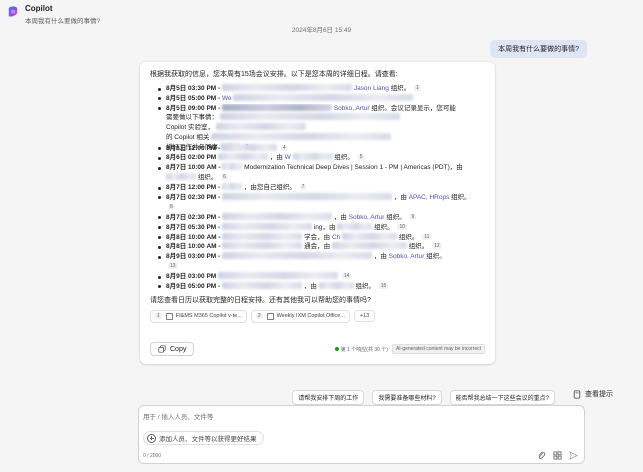 This screenshot has height=472, width=643. I want to click on response-count-text: 第 1 个响应(共 30 个), so click(364, 349).